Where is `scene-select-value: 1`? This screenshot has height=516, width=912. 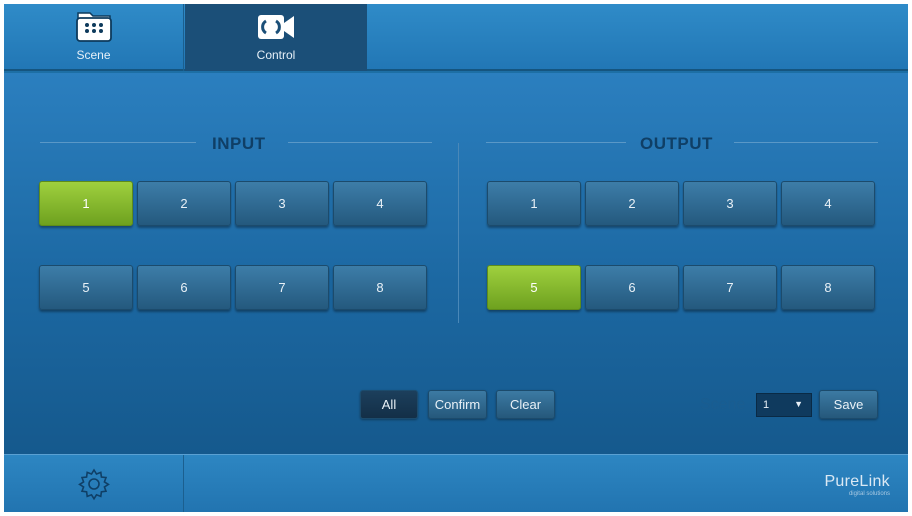
scene-select-value: 1 is located at coordinates (766, 405).